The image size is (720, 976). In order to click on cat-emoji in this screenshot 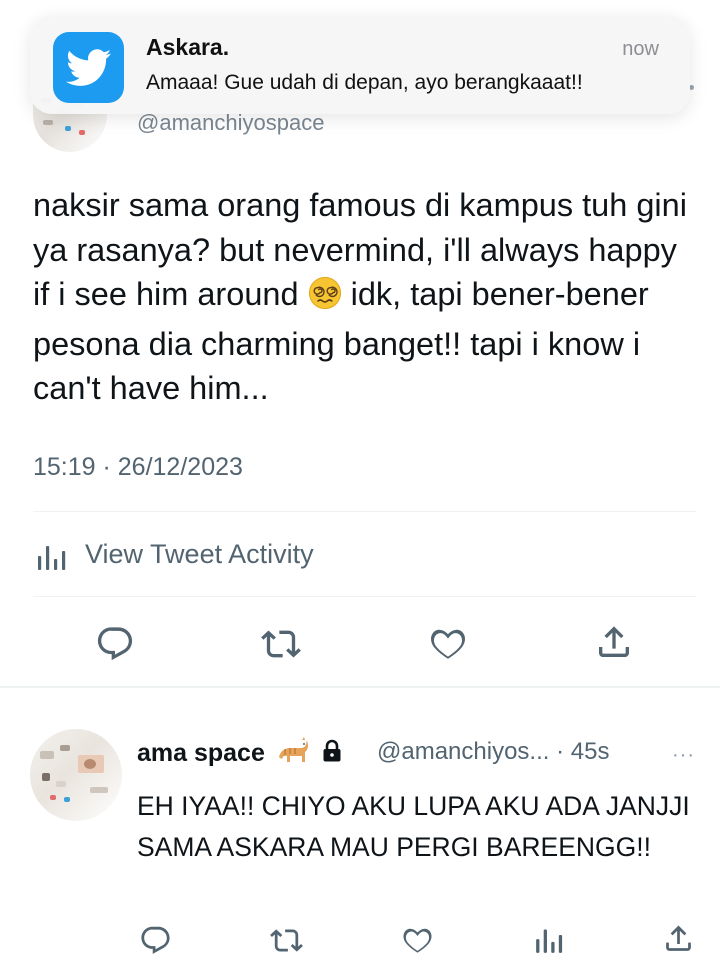, I will do `click(292, 754)`.